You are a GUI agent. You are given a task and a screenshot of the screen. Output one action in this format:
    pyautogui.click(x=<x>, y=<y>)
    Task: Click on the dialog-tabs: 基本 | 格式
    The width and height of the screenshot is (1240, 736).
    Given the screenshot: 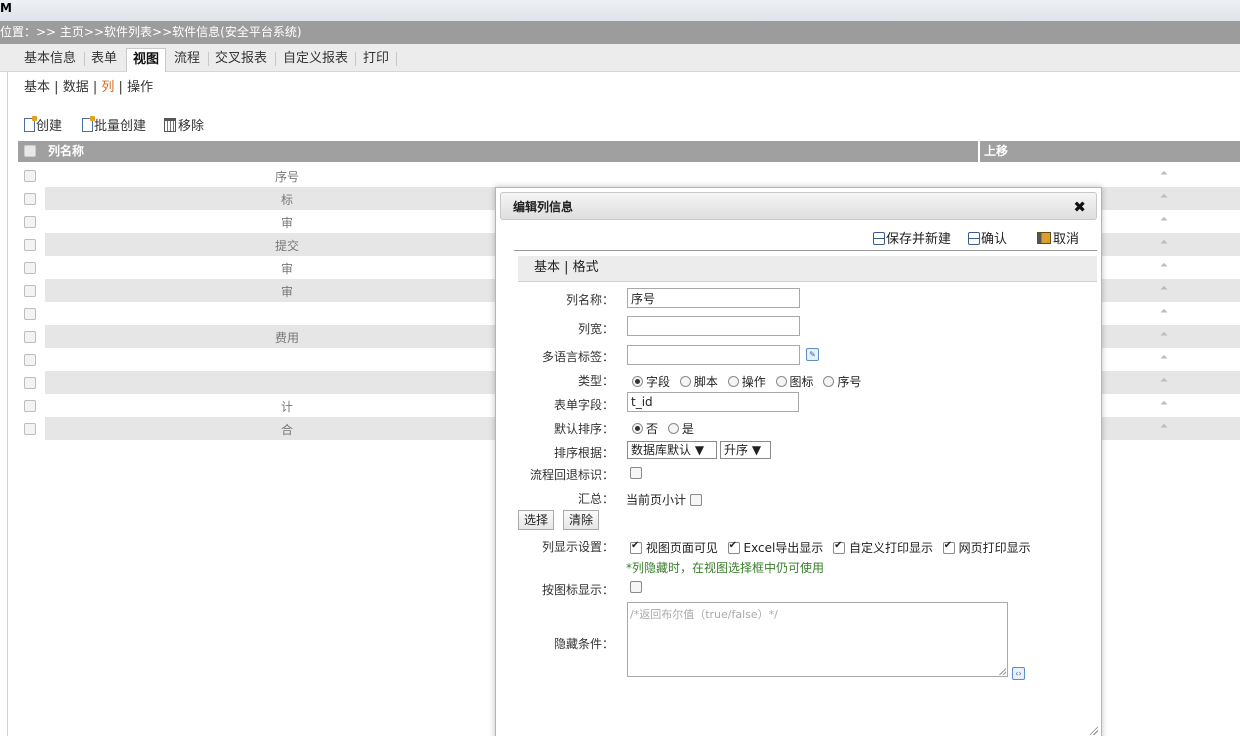 What is the action you would take?
    pyautogui.click(x=807, y=269)
    